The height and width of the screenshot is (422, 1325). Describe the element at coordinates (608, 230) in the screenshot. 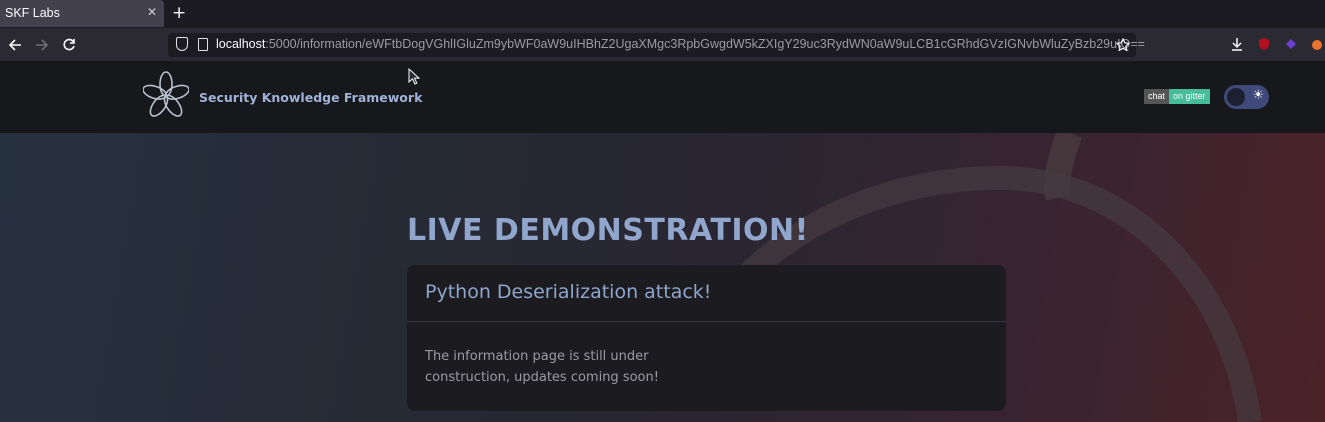

I see `page-heading: LIVE DEMONSTRATION!` at that location.